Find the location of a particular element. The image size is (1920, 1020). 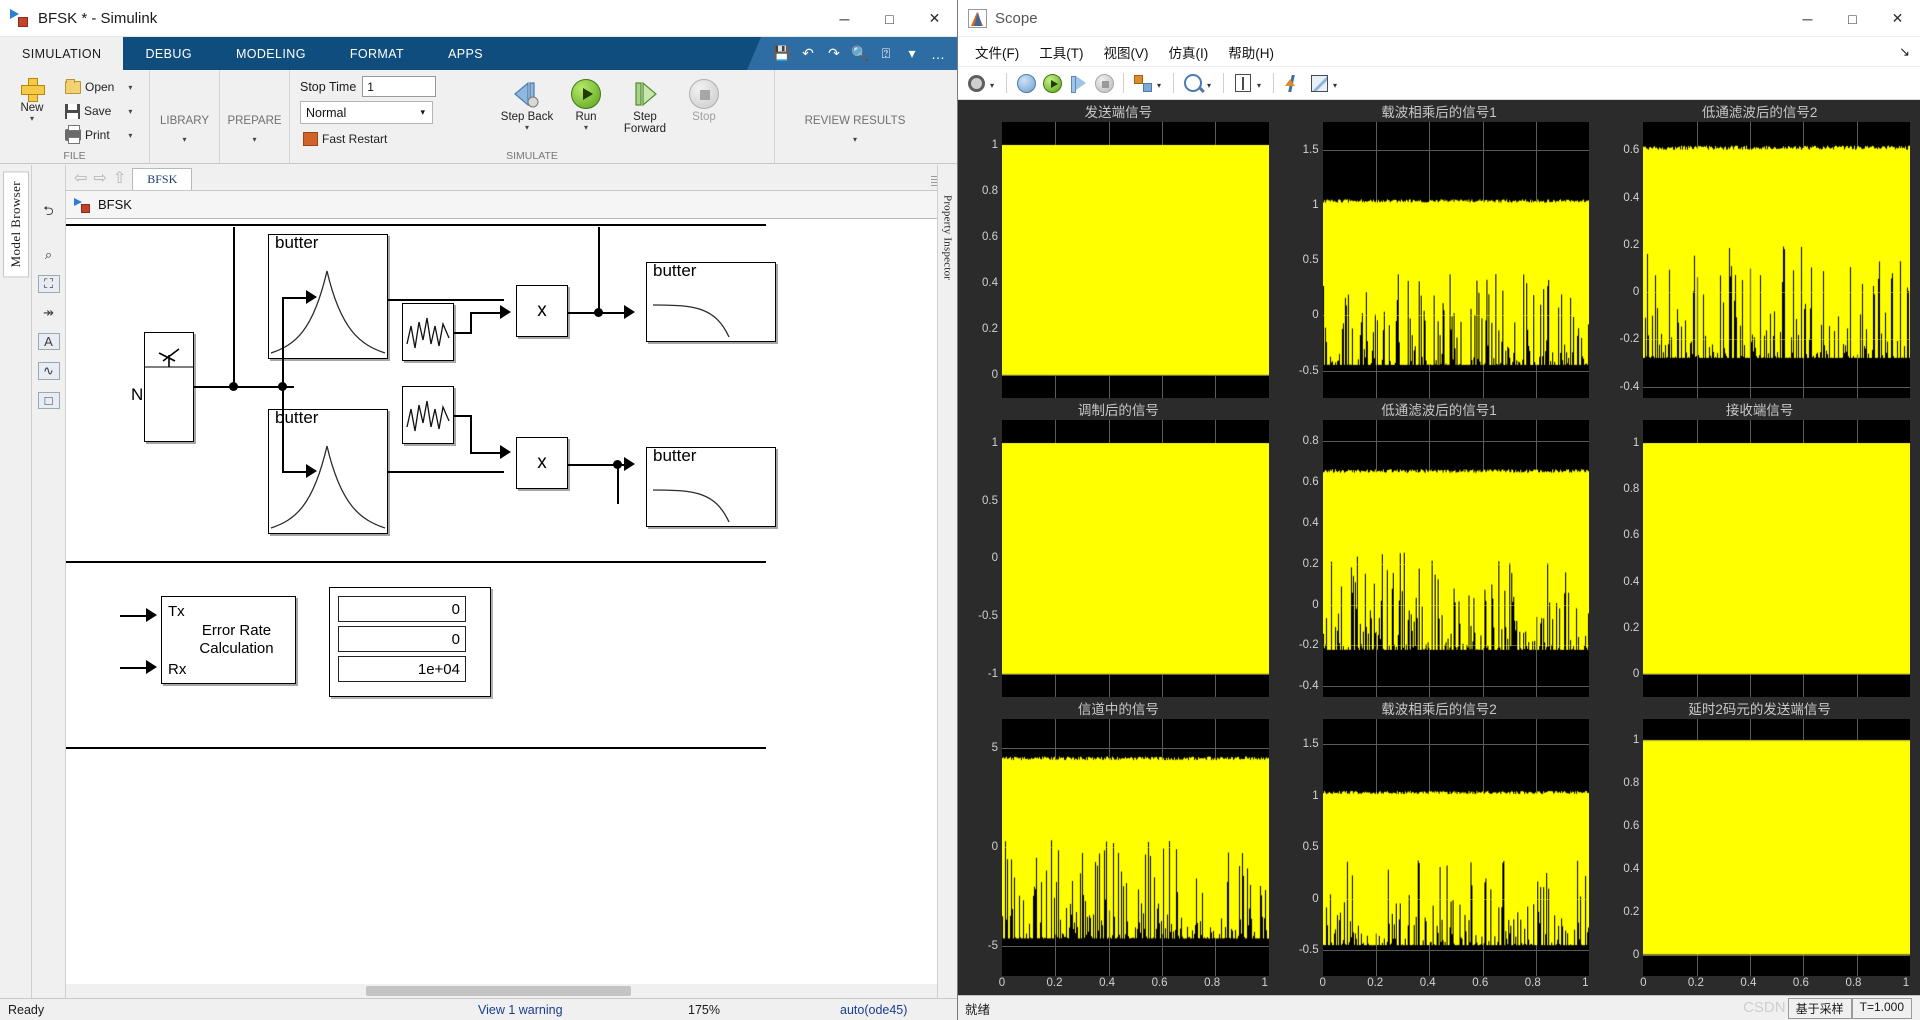

block-butter-4: butter is located at coordinates (711, 486).